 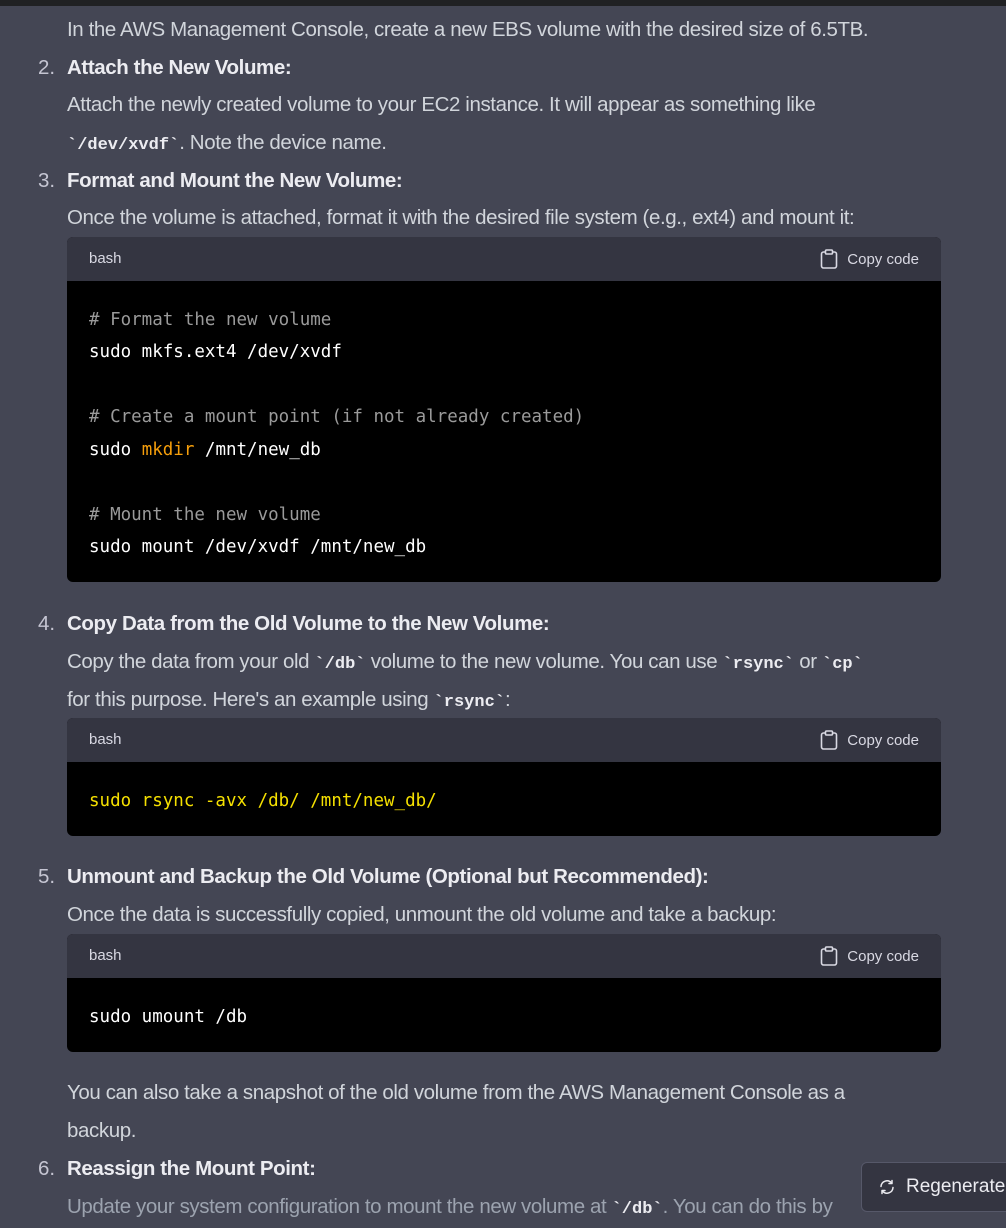 What do you see at coordinates (205, 450) in the screenshot?
I see `code-line: sudo mkdir /mnt/new_db` at bounding box center [205, 450].